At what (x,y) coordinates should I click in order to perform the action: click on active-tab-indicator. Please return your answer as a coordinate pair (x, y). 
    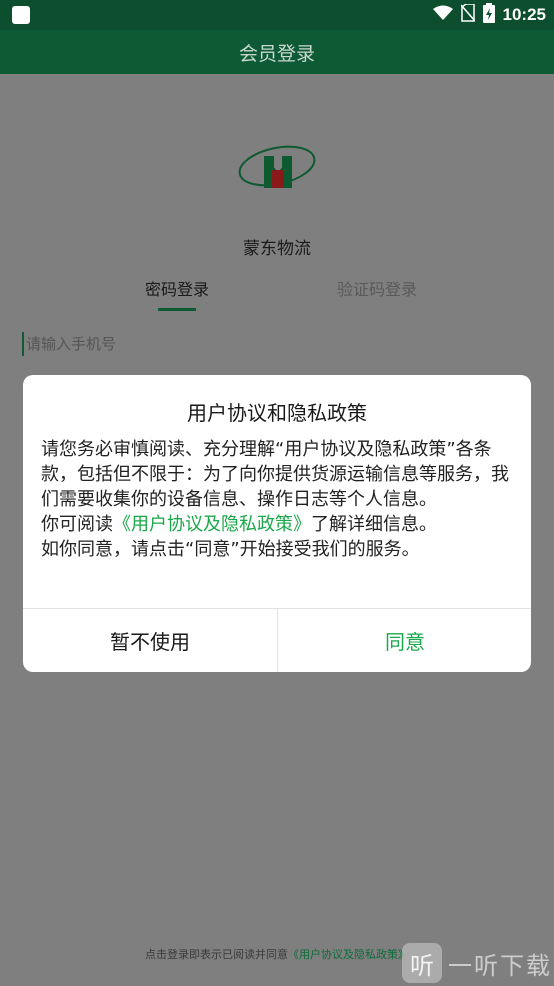
    Looking at the image, I should click on (177, 309).